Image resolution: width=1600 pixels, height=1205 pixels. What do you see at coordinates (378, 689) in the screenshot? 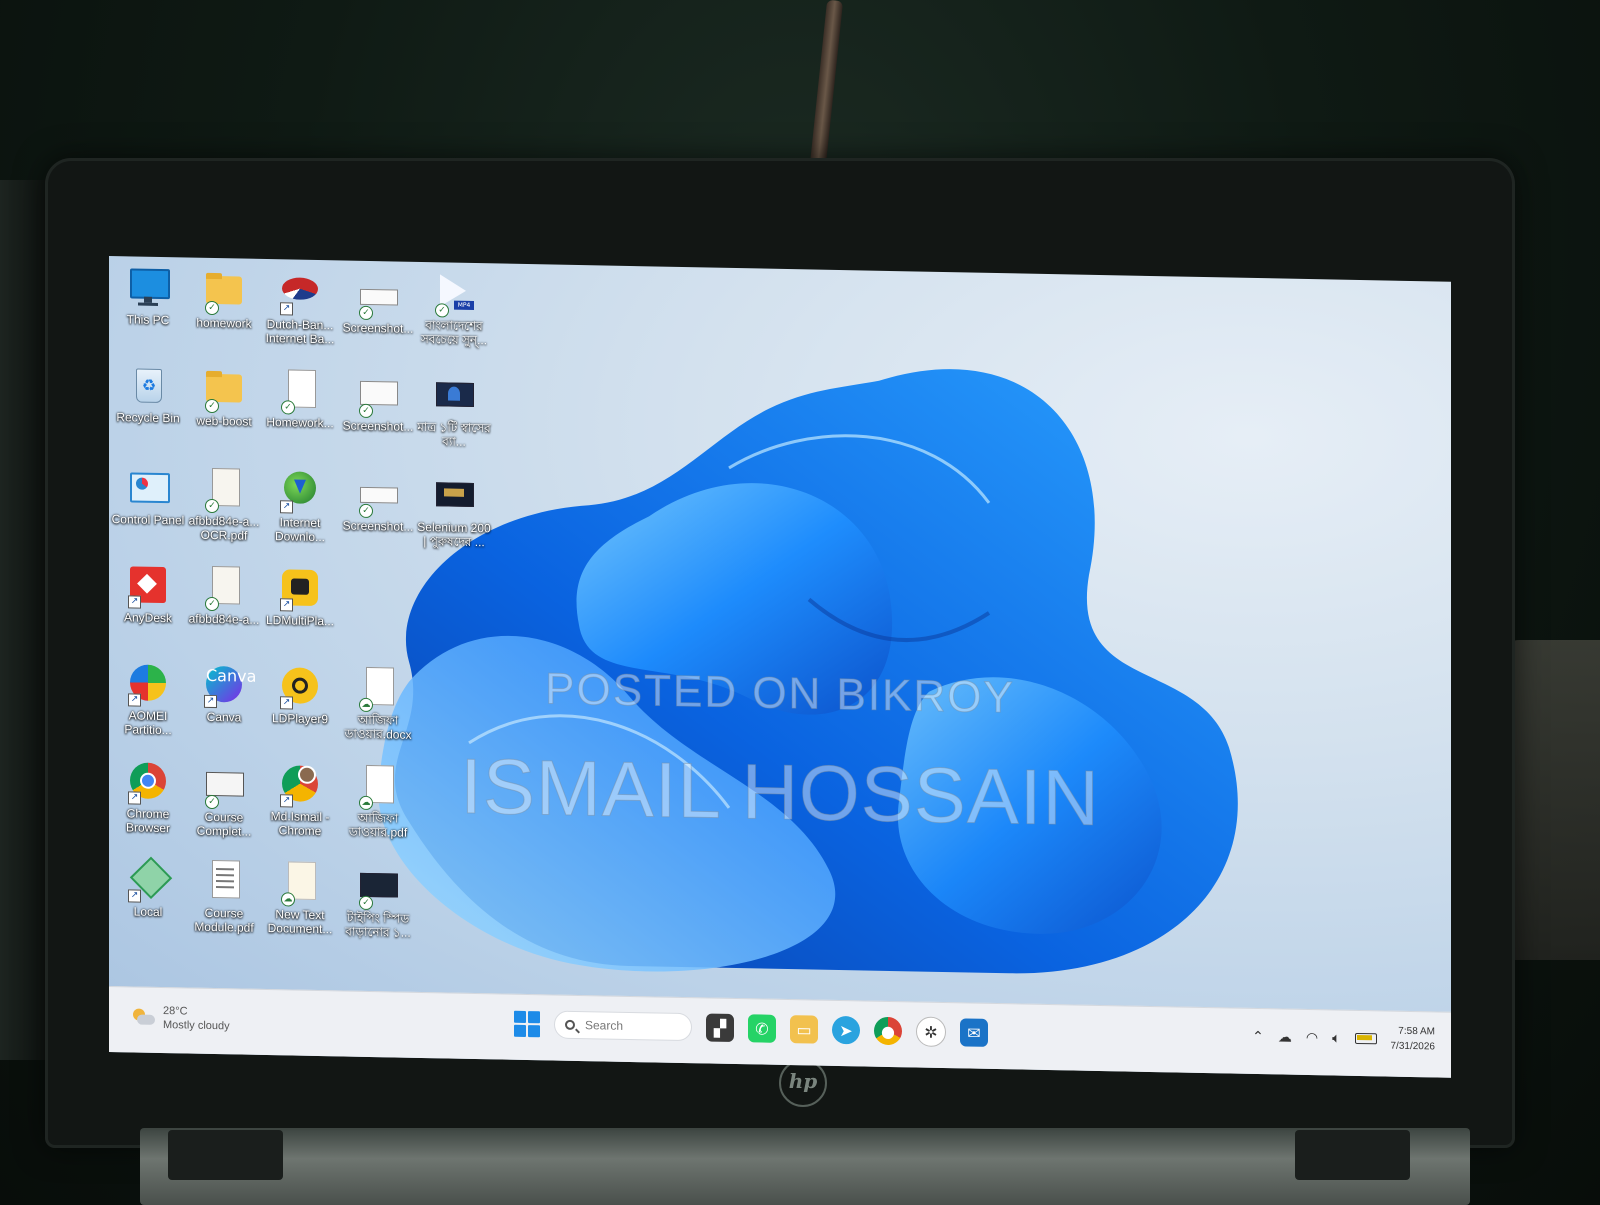
I see `document-icon: ☁` at bounding box center [378, 689].